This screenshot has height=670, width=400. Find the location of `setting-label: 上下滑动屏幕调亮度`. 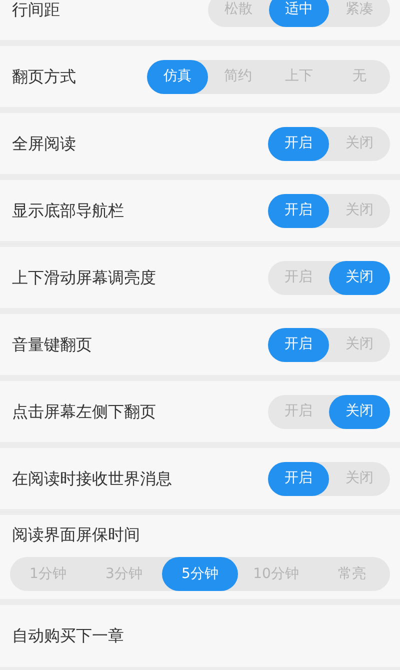

setting-label: 上下滑动屏幕调亮度 is located at coordinates (84, 277).